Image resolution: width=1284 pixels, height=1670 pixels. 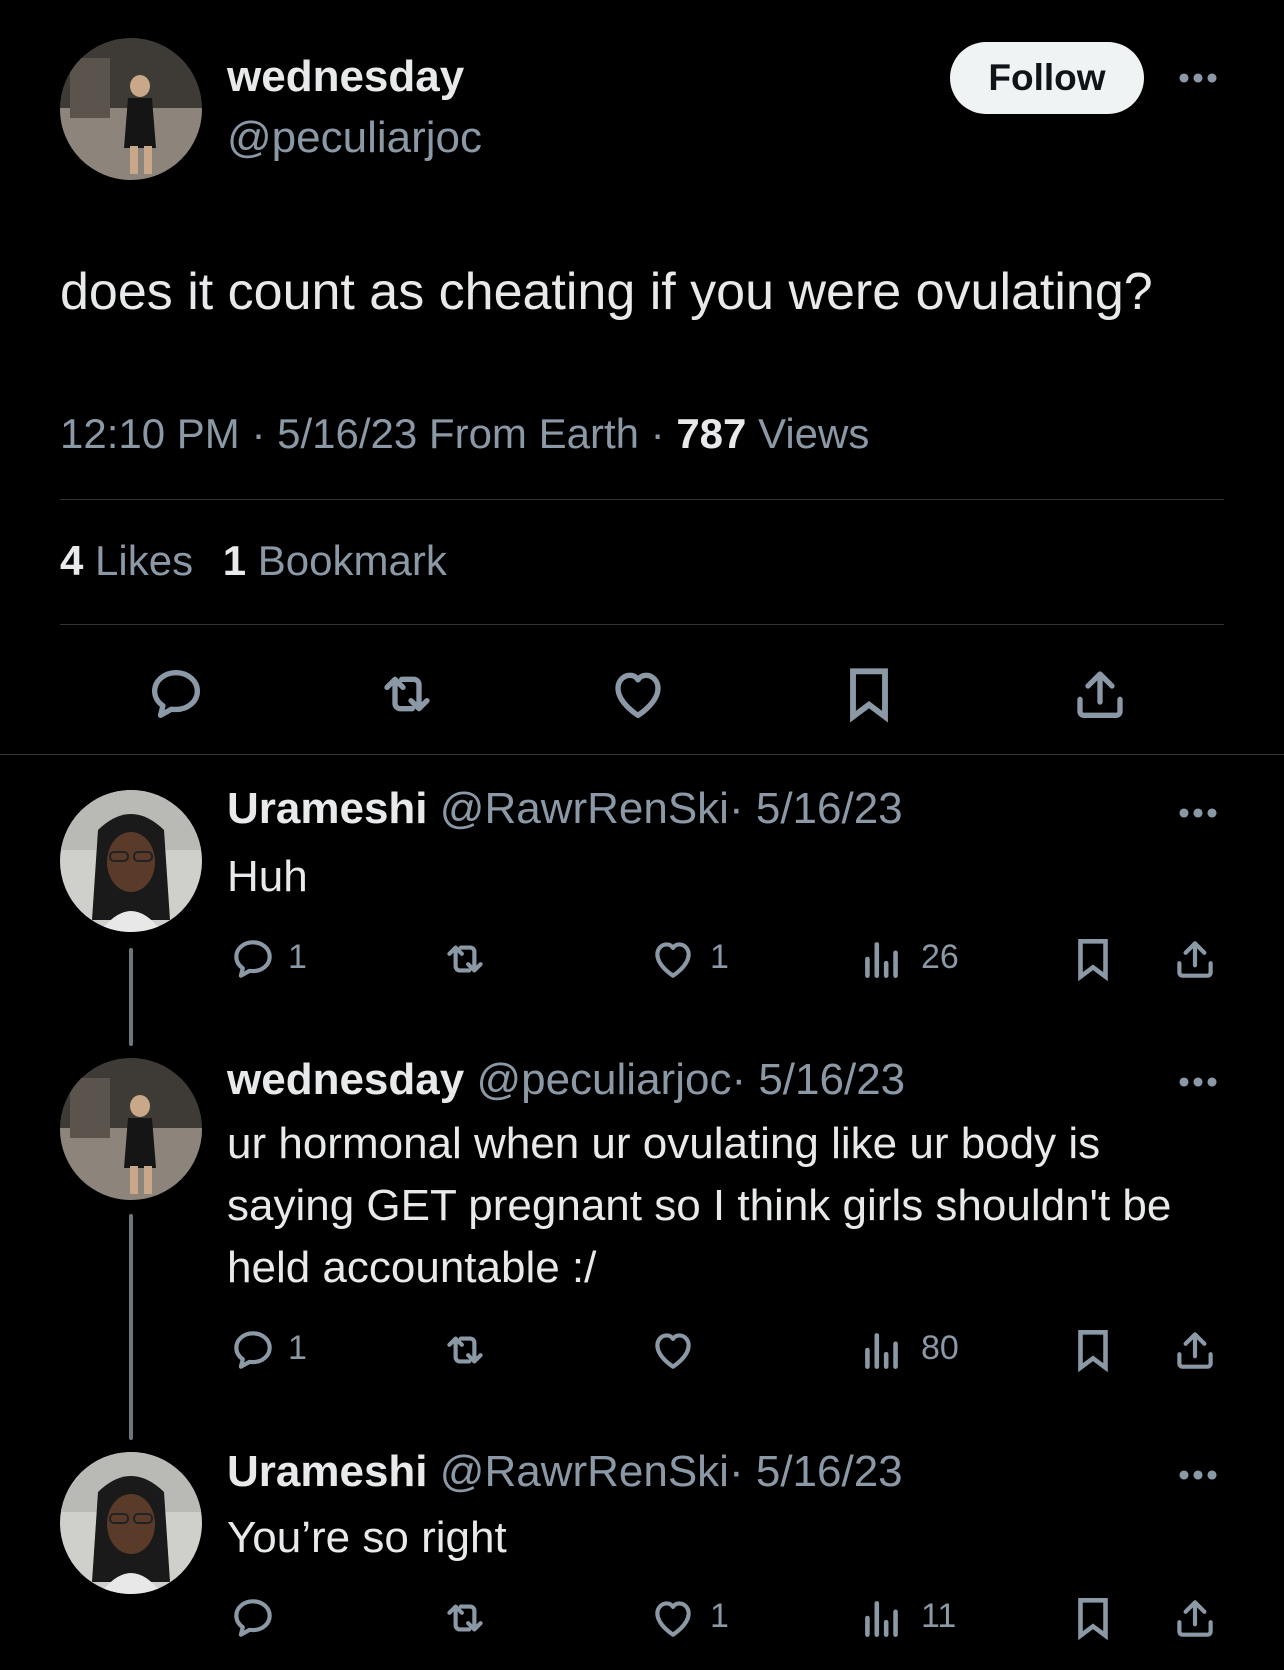 What do you see at coordinates (814, 433) in the screenshot?
I see `views-label: Views` at bounding box center [814, 433].